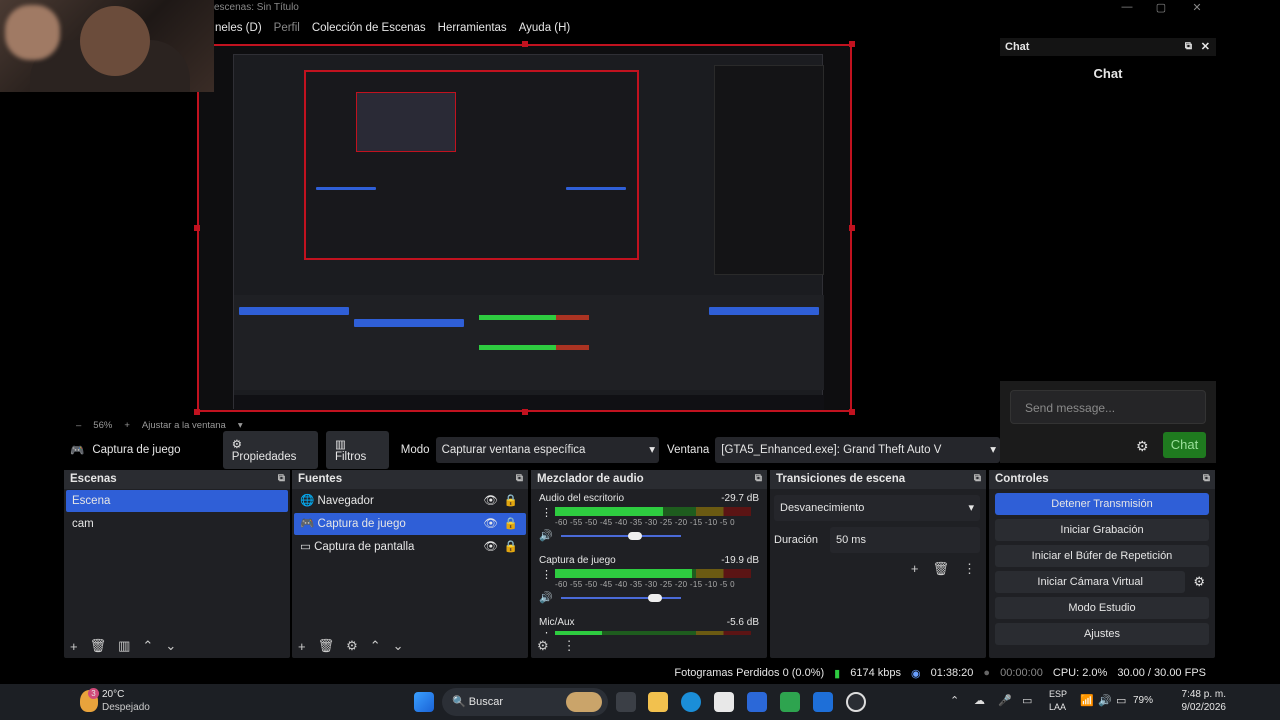  Describe the element at coordinates (724, 702) in the screenshot. I see `store-icon` at that location.